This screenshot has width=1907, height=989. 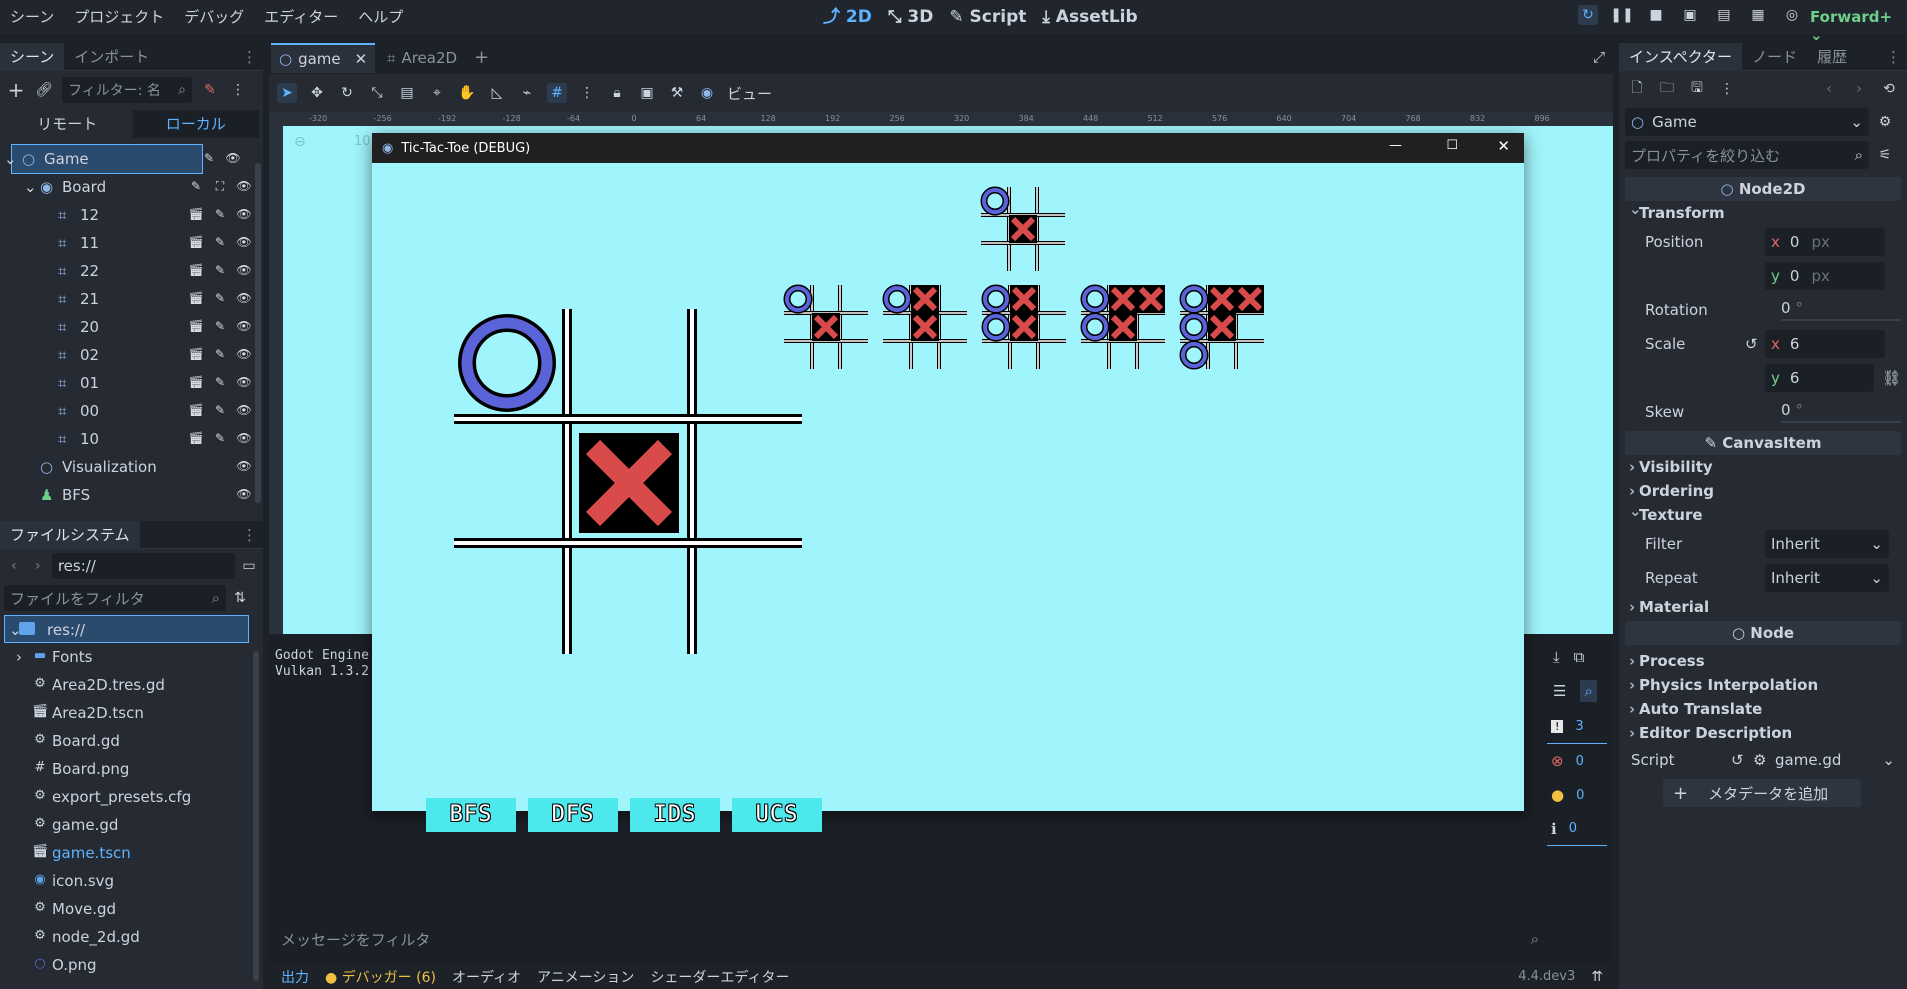 I want to click on menu-item: デバッグ, so click(x=214, y=17).